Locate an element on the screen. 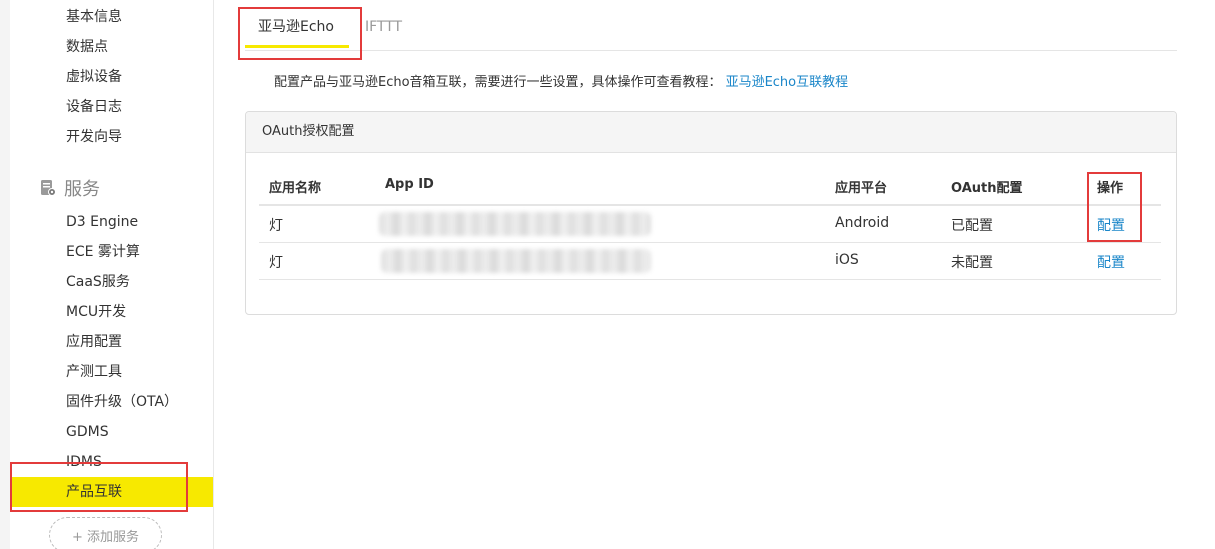  sidebar-item-basic-info: 基本信息 is located at coordinates (94, 17).